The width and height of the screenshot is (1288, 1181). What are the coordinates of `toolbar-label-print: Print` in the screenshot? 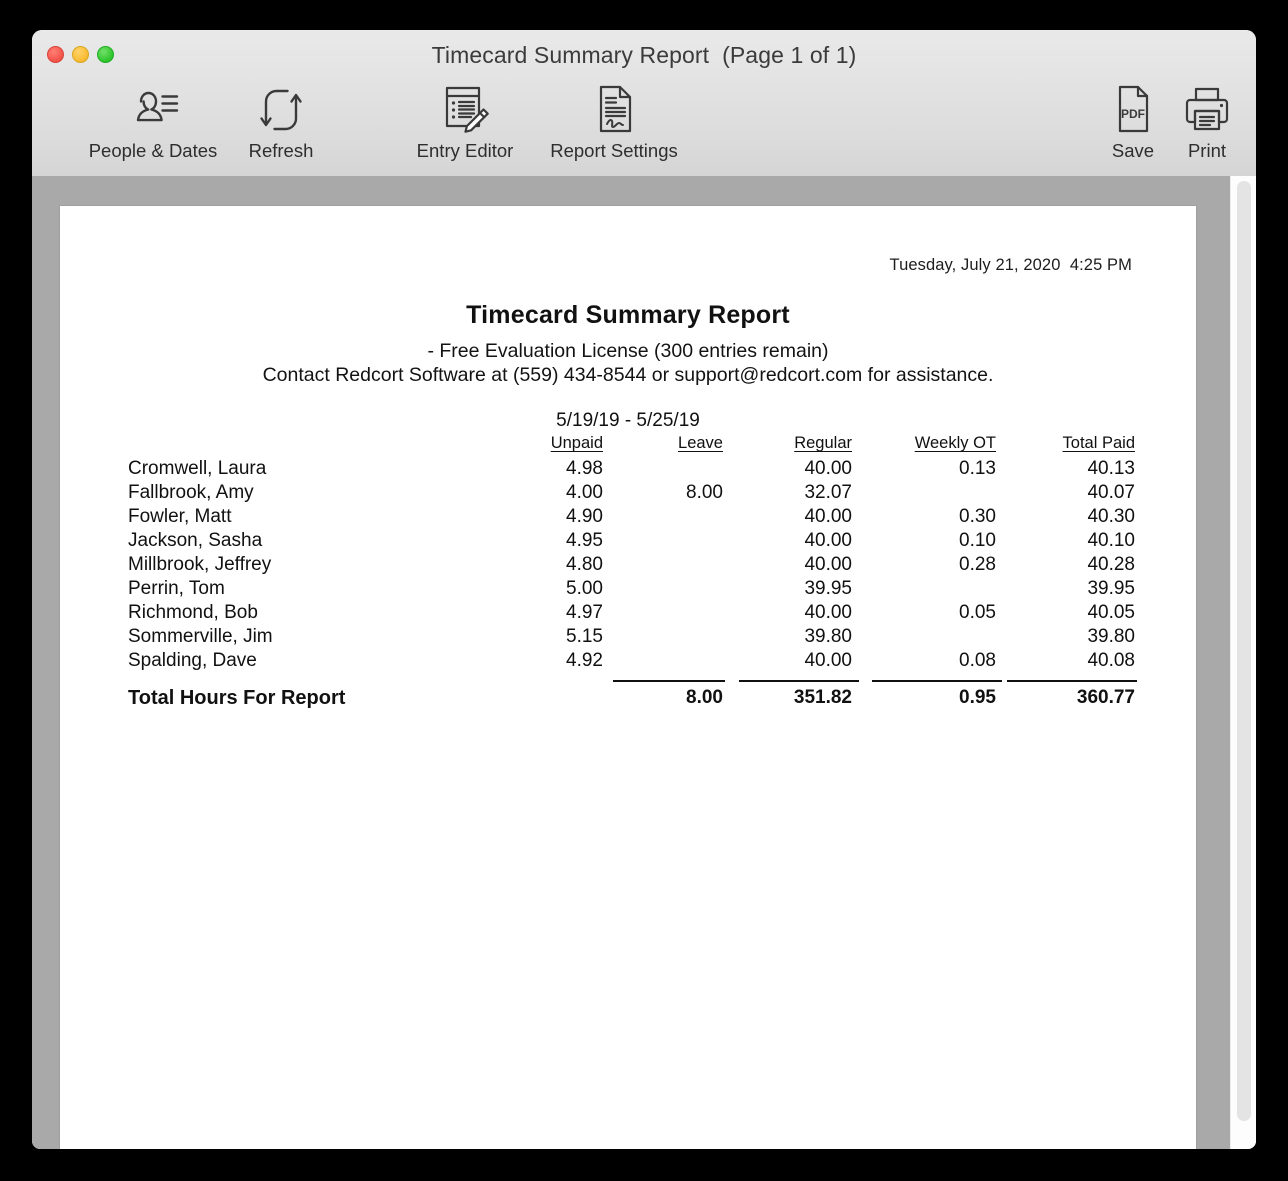 It's located at (1207, 150).